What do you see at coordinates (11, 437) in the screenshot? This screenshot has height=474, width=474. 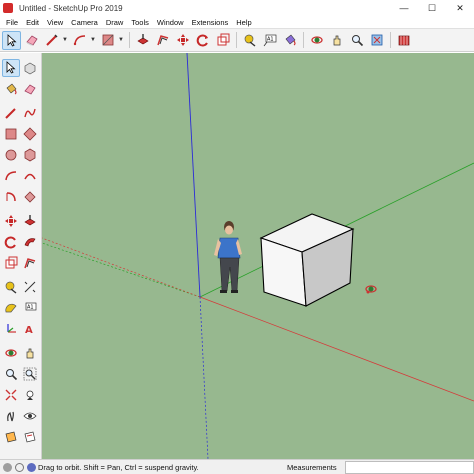 I see `section-plane-icon` at bounding box center [11, 437].